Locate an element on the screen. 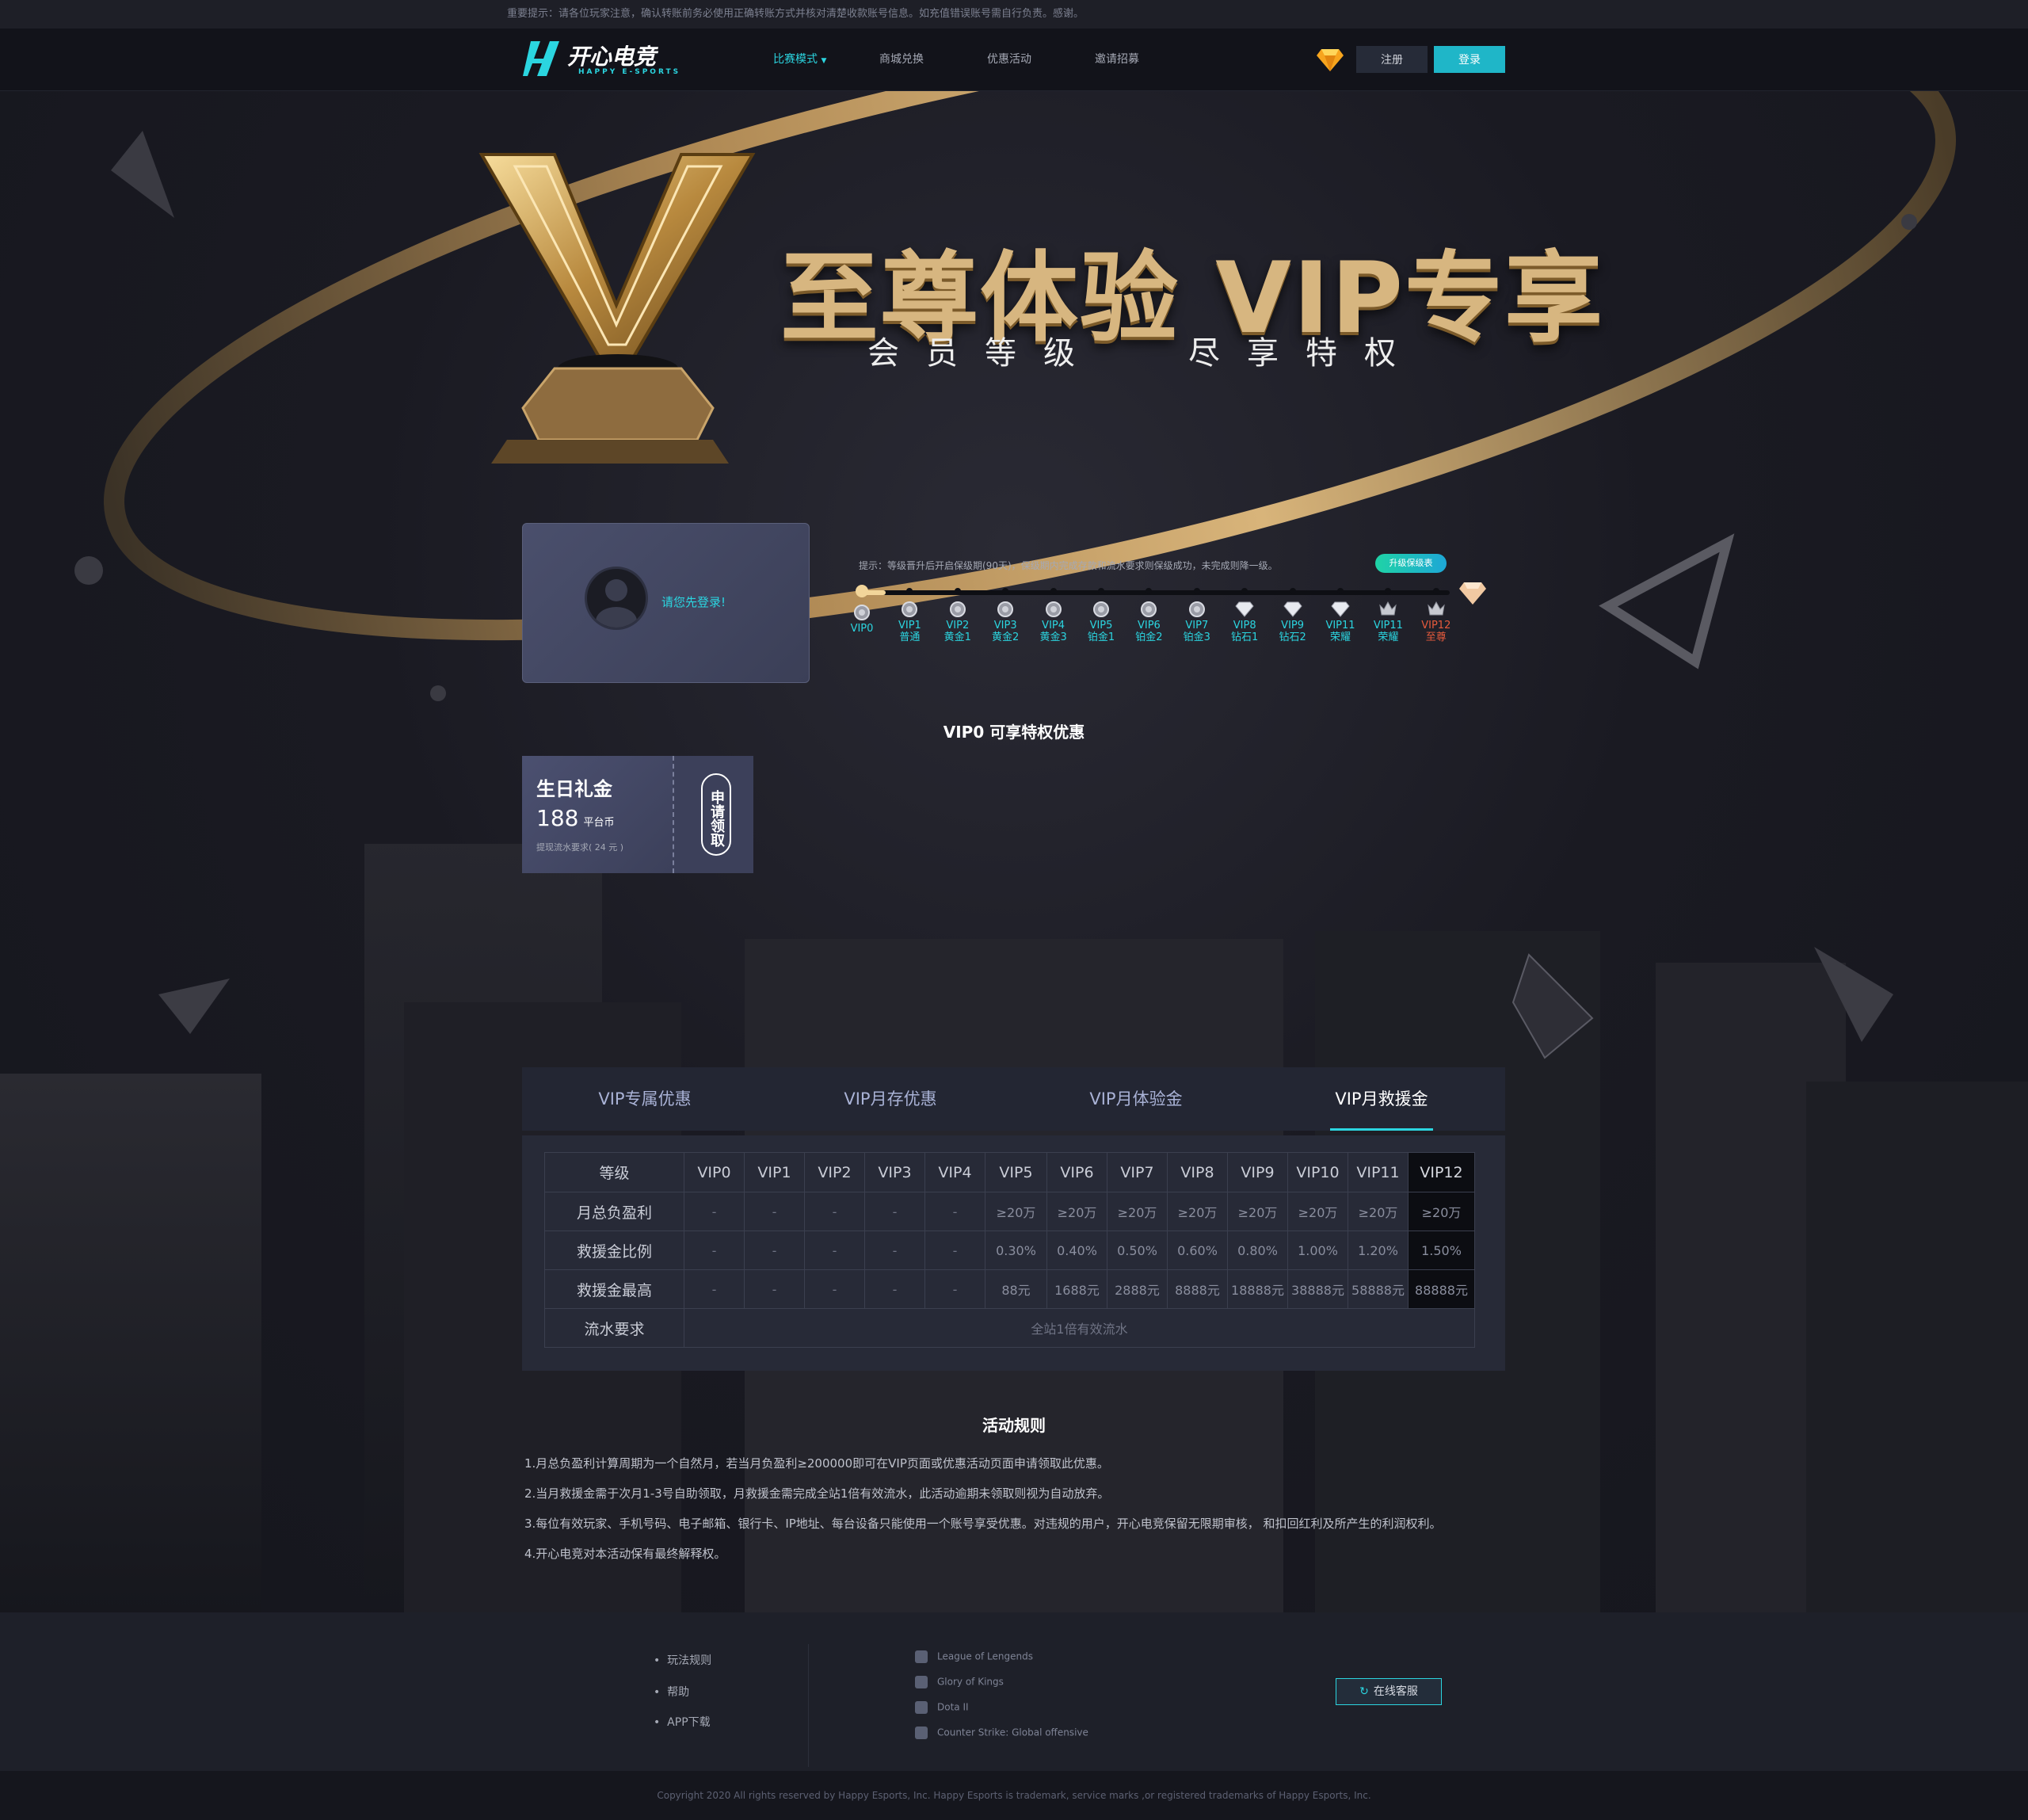  vip-level-step: VIP8 钻石1 is located at coordinates (1244, 615).